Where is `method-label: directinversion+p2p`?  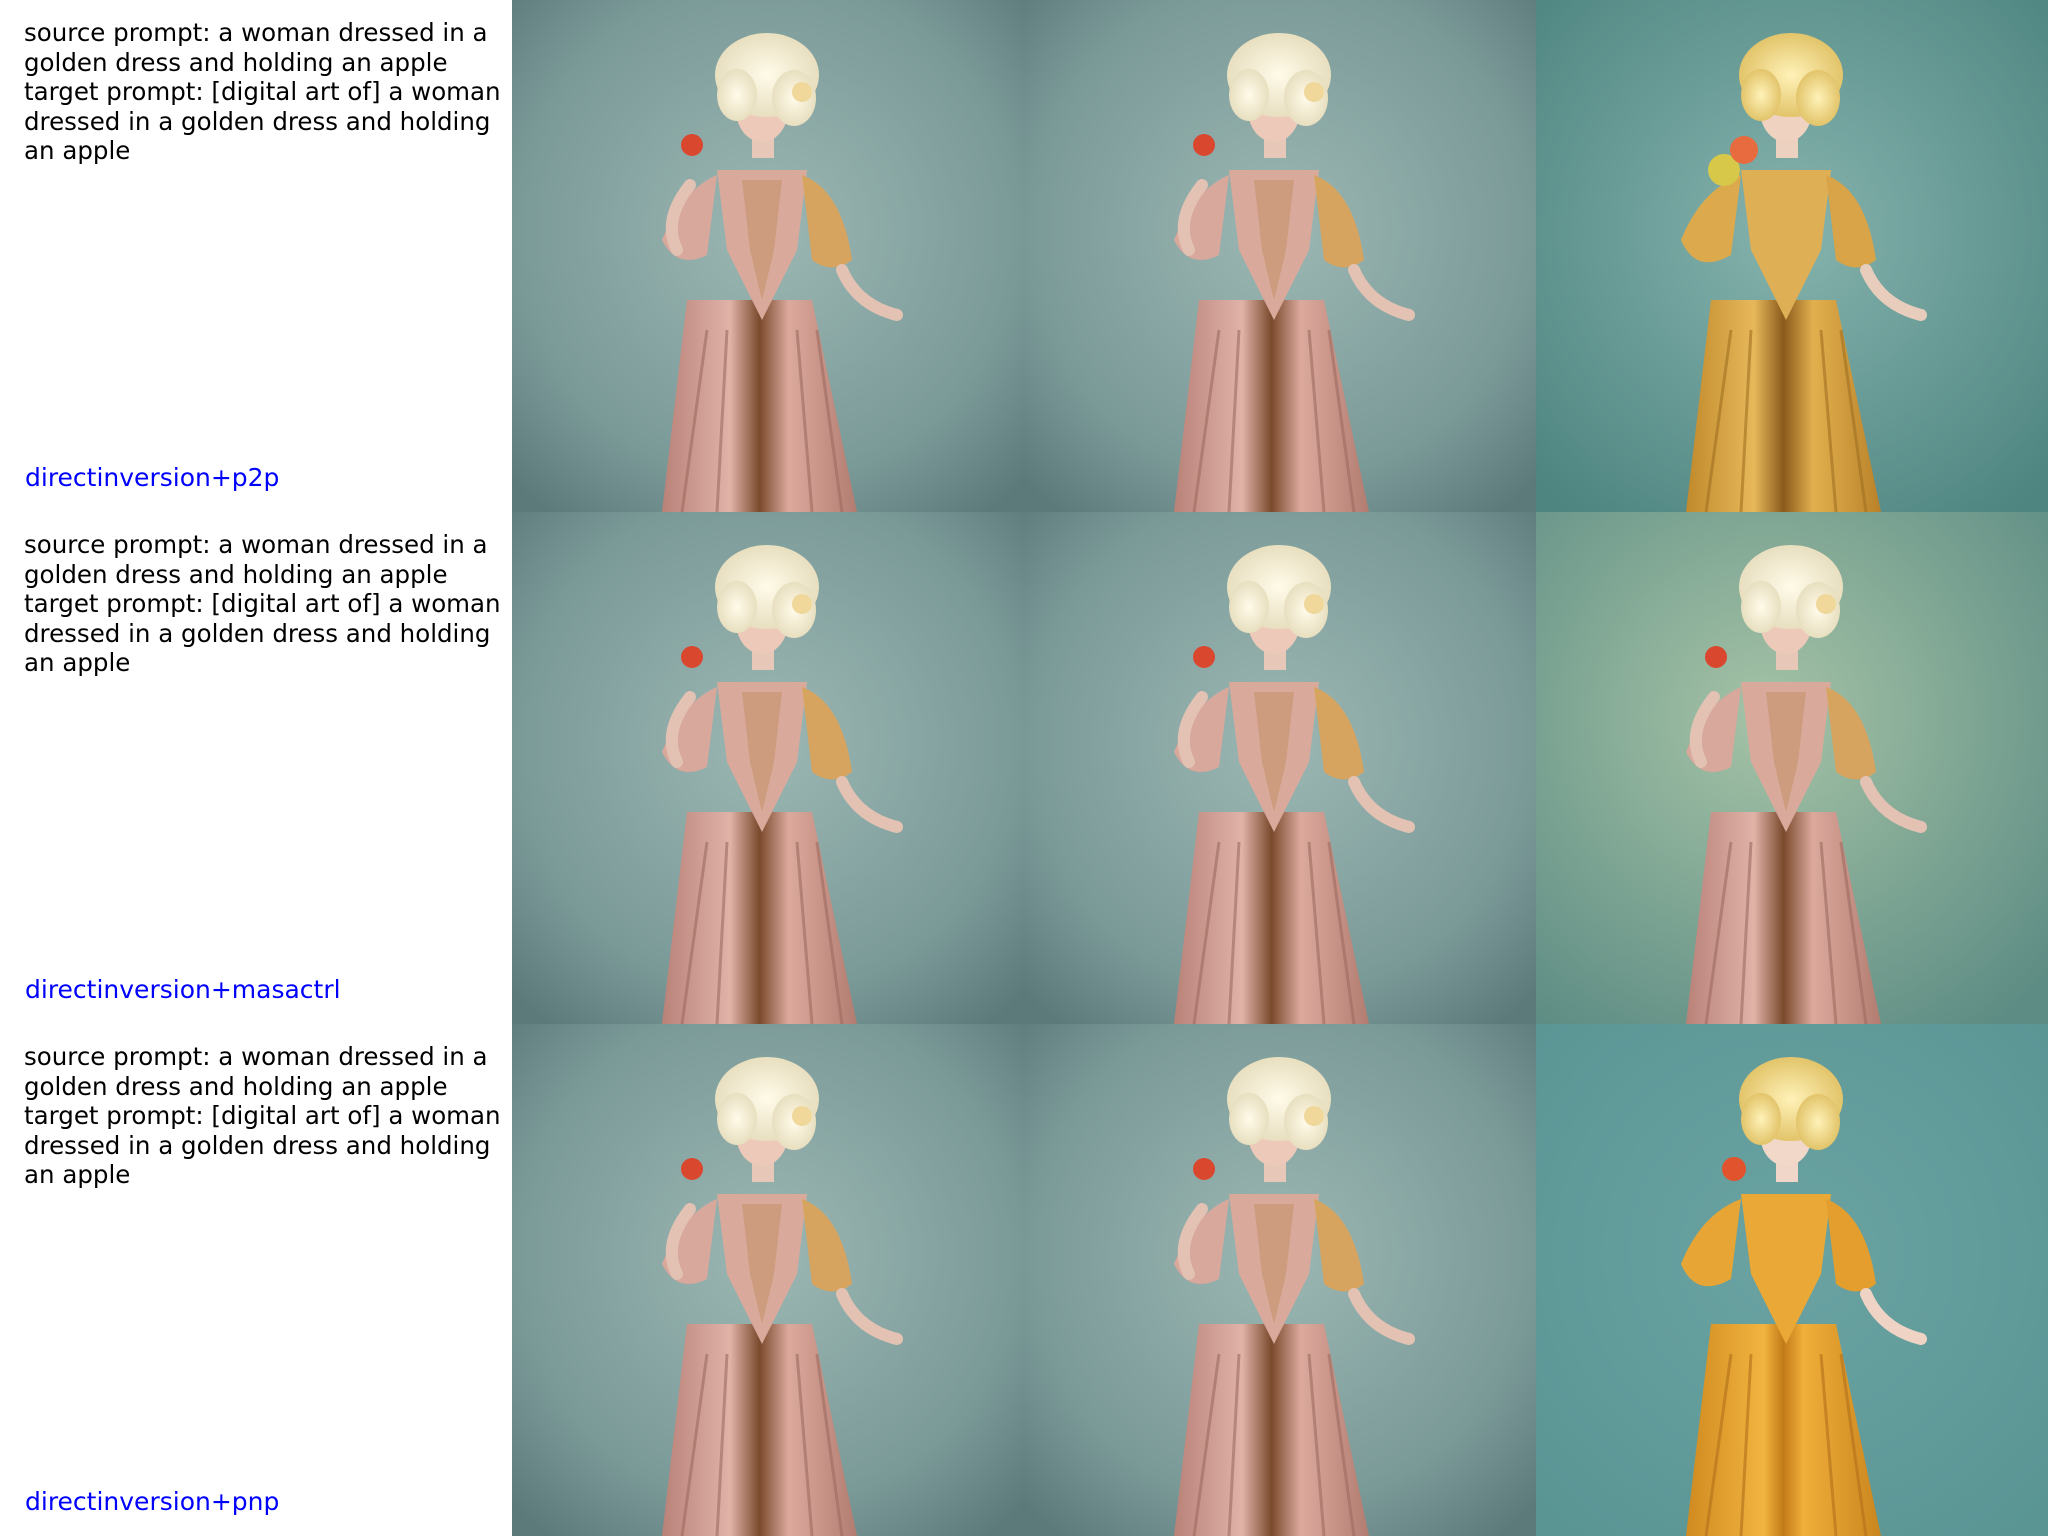 method-label: directinversion+p2p is located at coordinates (152, 477).